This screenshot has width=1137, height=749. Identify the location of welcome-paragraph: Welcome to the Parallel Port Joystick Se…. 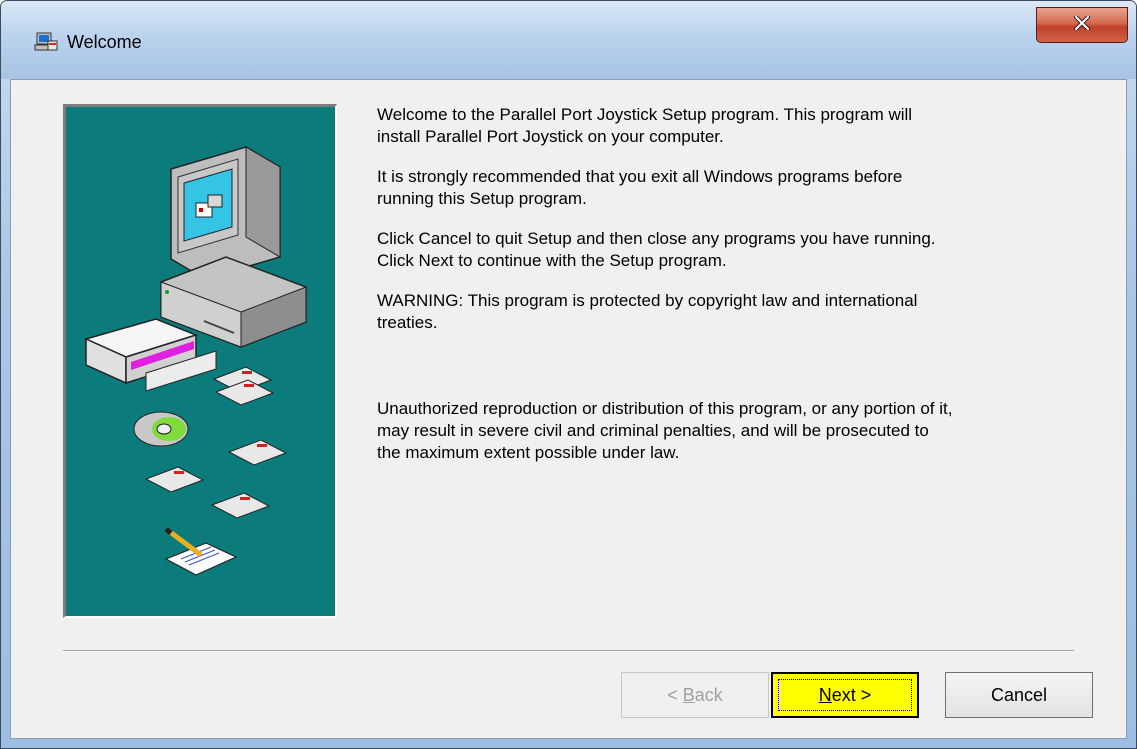
(645, 125).